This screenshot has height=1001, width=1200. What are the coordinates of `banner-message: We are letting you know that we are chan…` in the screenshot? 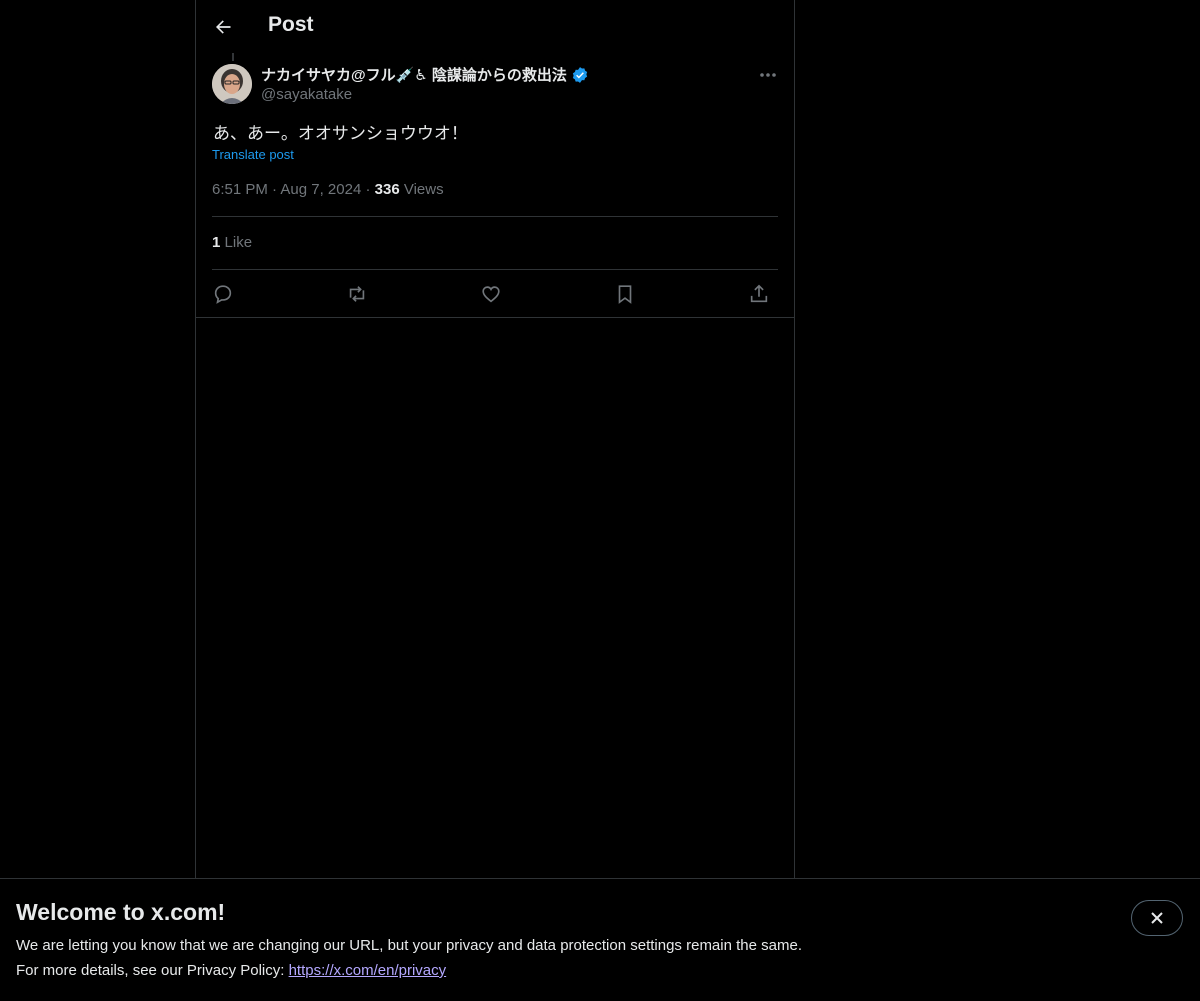 It's located at (409, 945).